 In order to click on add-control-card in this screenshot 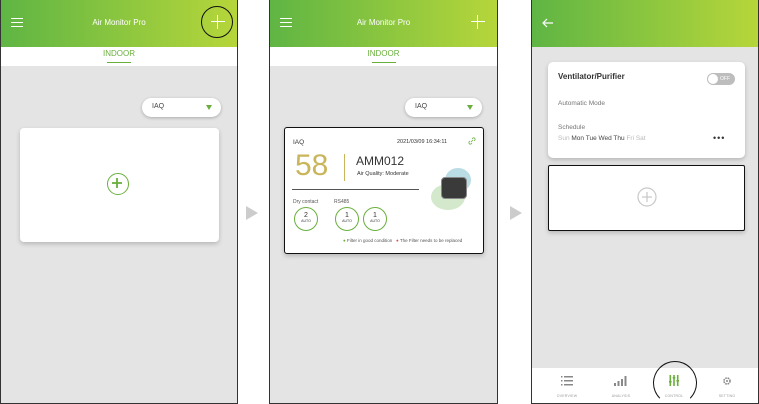, I will do `click(646, 198)`.